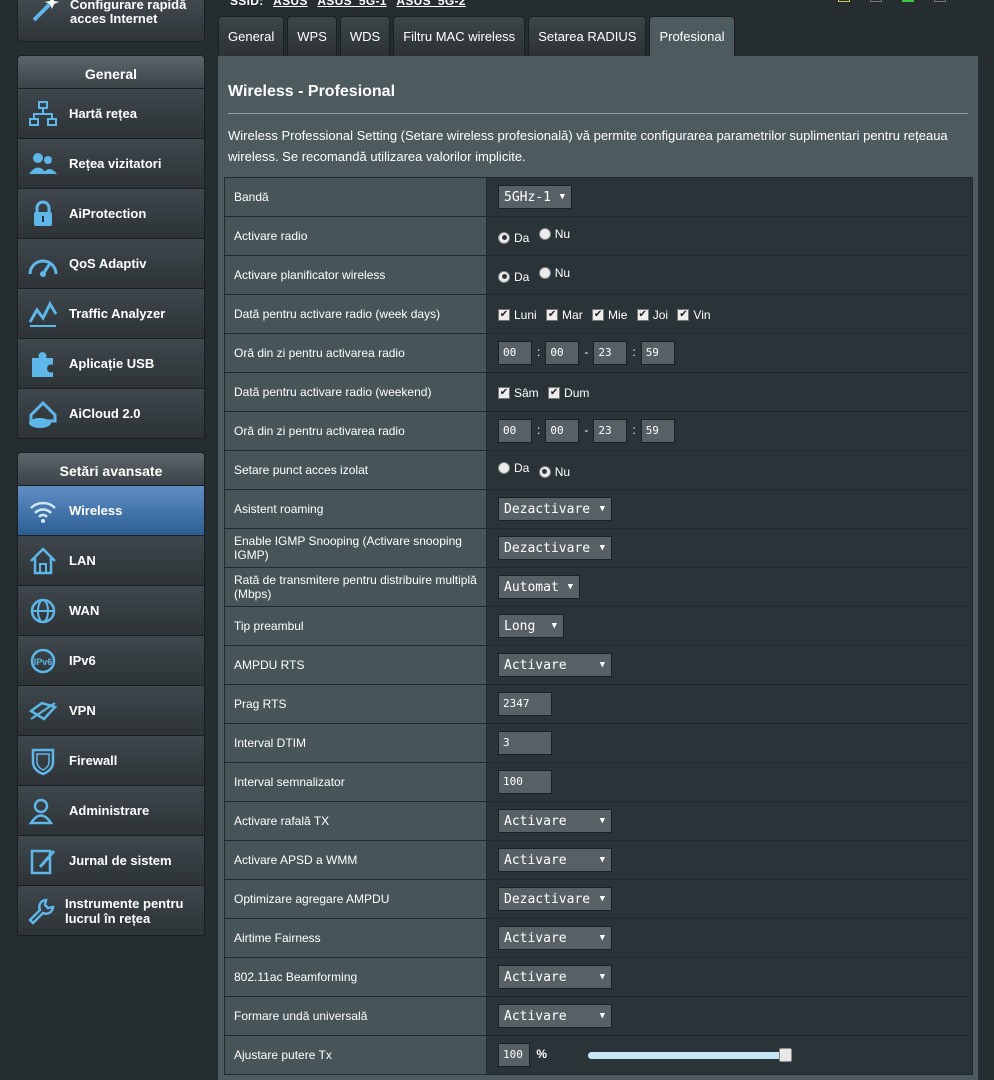 The height and width of the screenshot is (1080, 994). What do you see at coordinates (522, 276) in the screenshot?
I see `radio-label: Da` at bounding box center [522, 276].